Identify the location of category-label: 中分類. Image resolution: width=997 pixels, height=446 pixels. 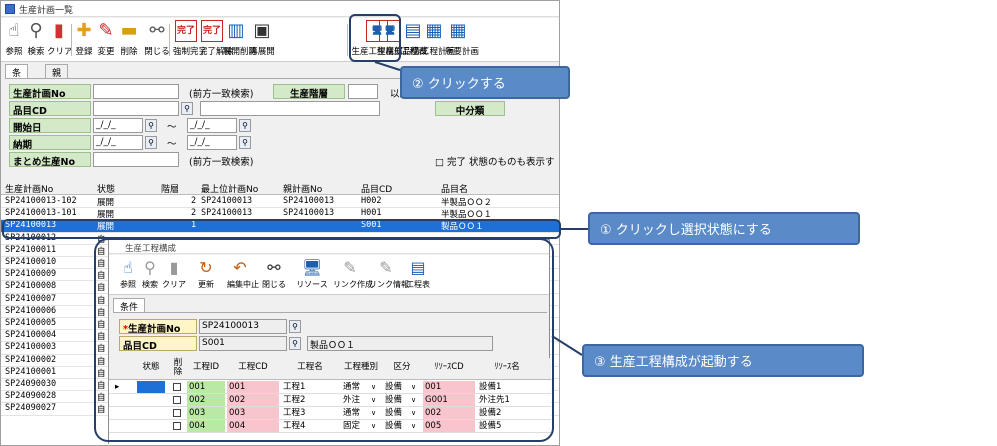
(470, 109).